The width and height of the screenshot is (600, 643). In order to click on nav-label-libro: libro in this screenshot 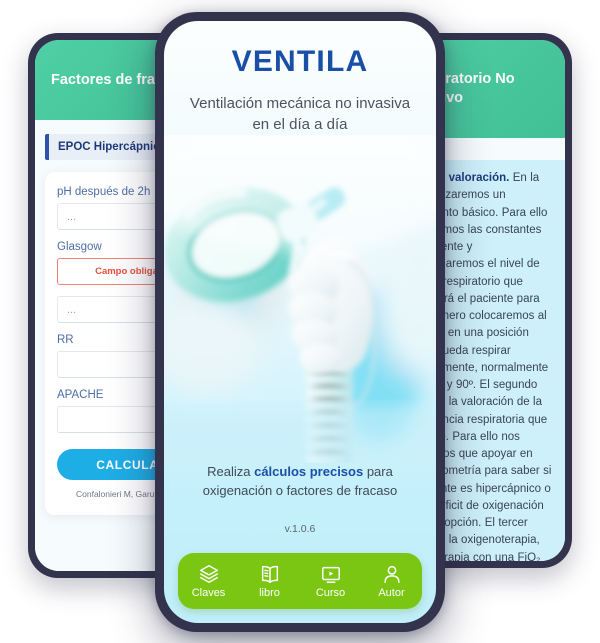, I will do `click(269, 593)`.